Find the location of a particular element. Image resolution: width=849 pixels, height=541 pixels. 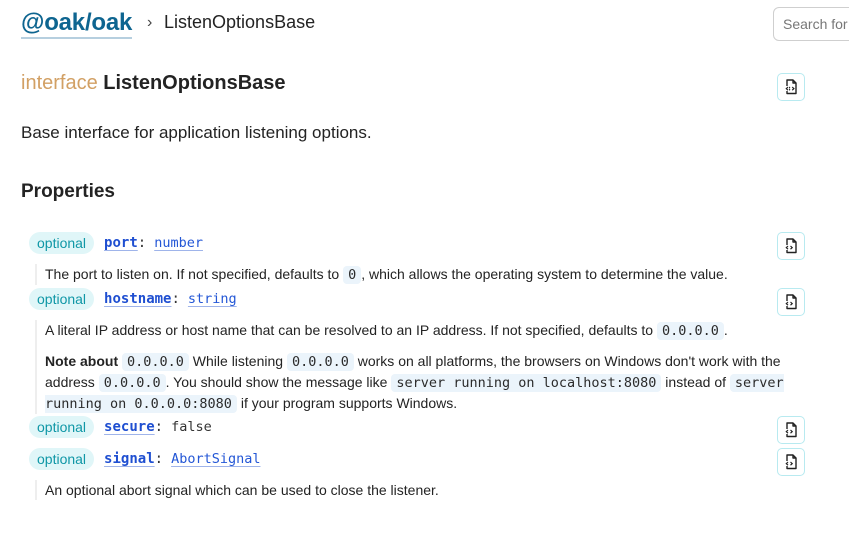

breadcrumb-current: ListenOptionsBase is located at coordinates (240, 22).